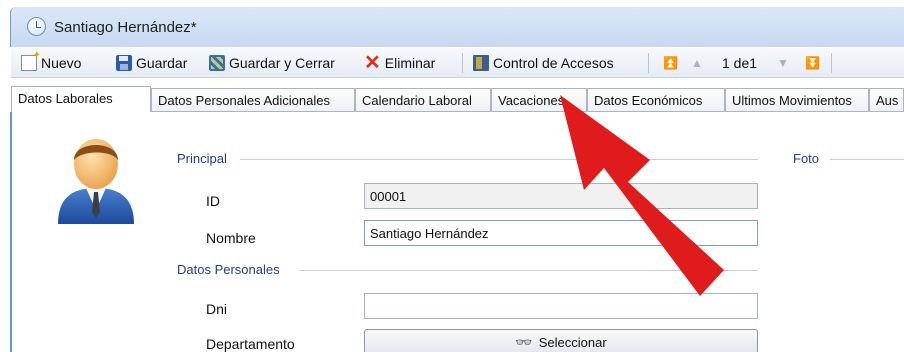 This screenshot has height=352, width=904. I want to click on window-left-border, so click(11, 232).